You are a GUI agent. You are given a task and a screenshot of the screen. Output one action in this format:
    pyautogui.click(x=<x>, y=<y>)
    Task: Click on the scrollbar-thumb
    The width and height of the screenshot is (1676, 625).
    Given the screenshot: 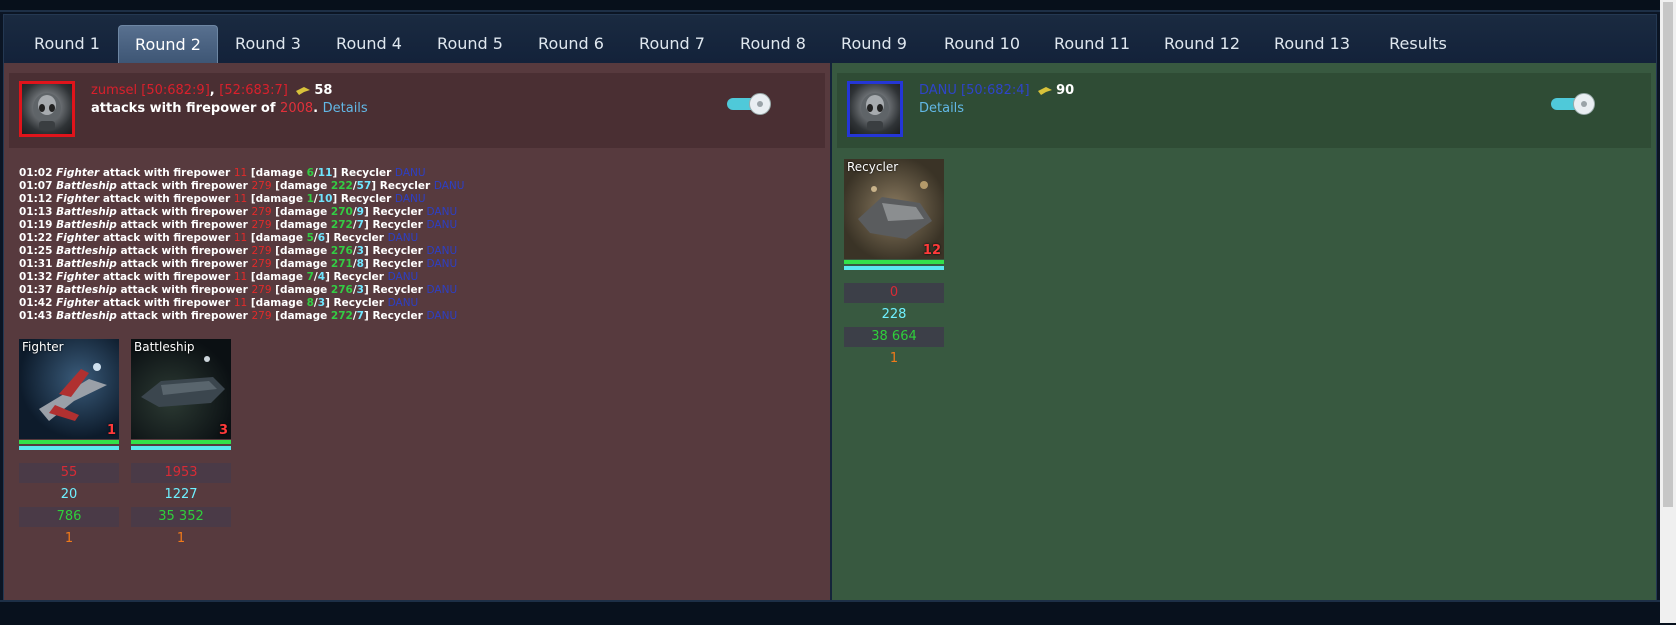 What is the action you would take?
    pyautogui.click(x=1668, y=254)
    